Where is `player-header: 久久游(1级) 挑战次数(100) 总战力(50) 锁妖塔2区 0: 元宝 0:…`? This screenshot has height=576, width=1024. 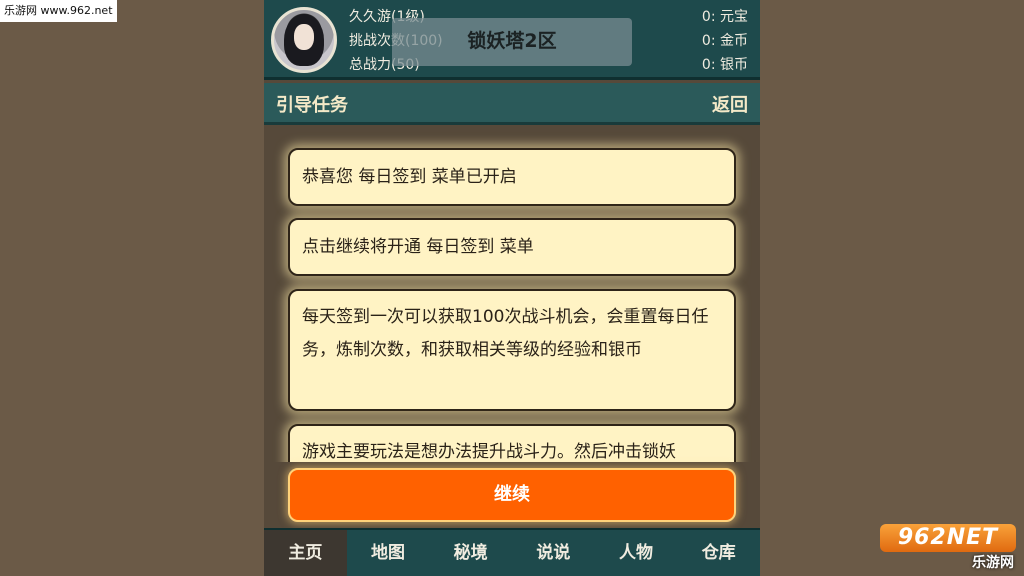
player-header: 久久游(1级) 挑战次数(100) 总战力(50) 锁妖塔2区 0: 元宝 0:… is located at coordinates (512, 40).